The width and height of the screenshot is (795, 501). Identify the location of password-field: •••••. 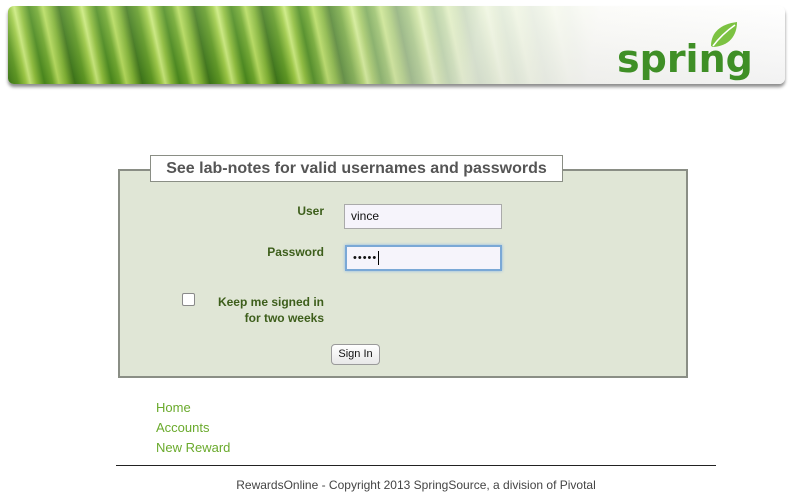
(423, 258).